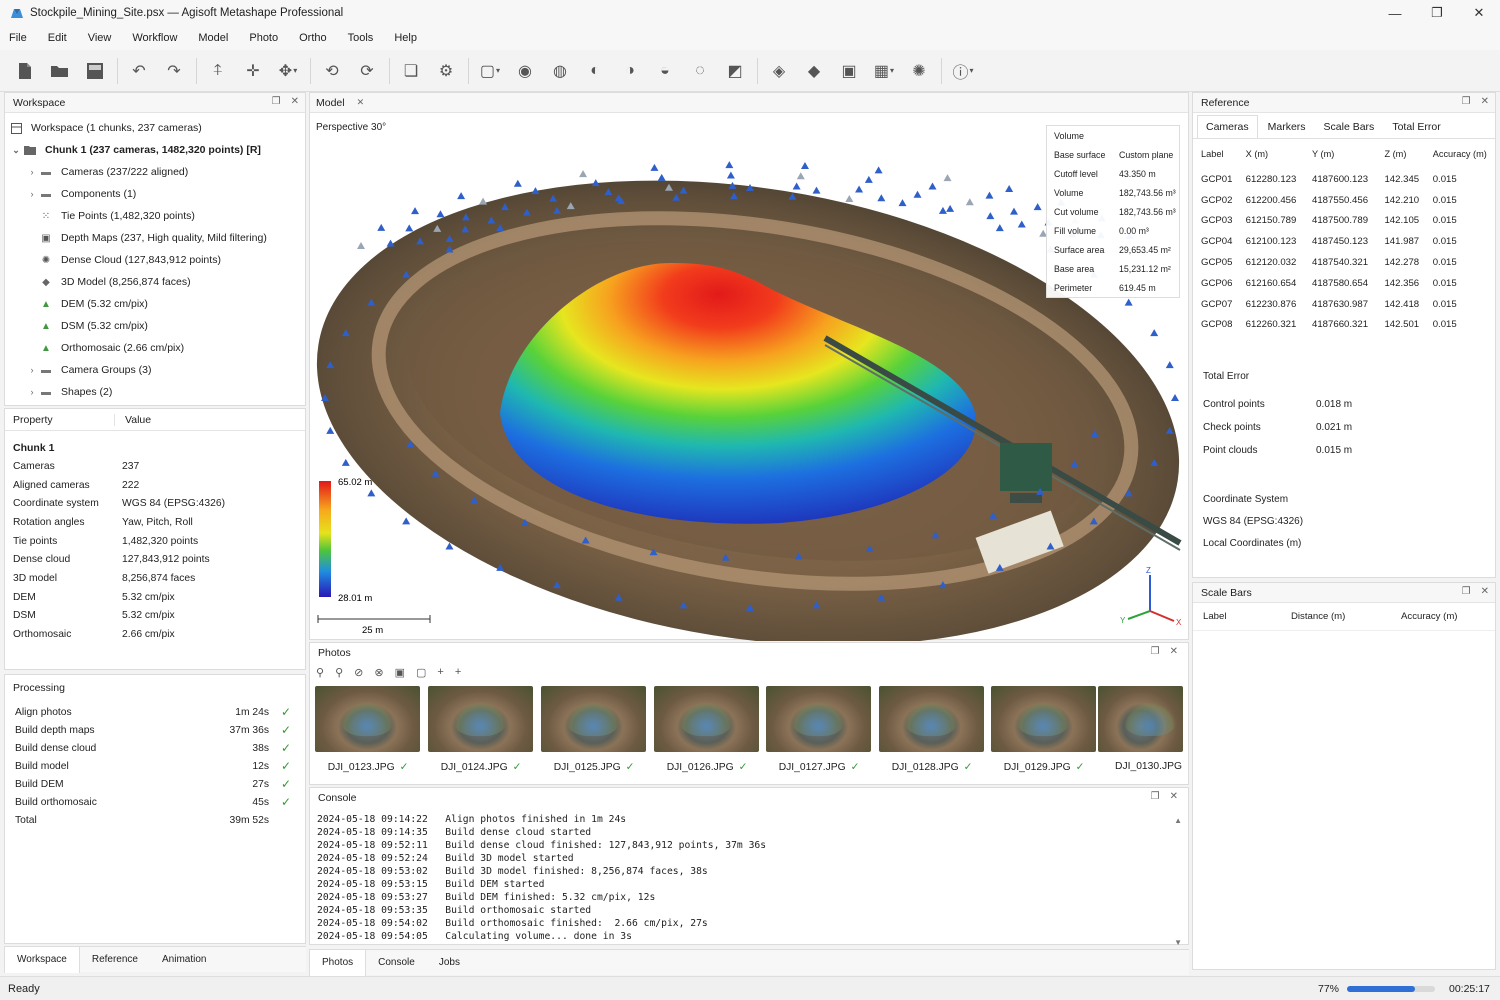  I want to click on menu-view: View, so click(100, 38).